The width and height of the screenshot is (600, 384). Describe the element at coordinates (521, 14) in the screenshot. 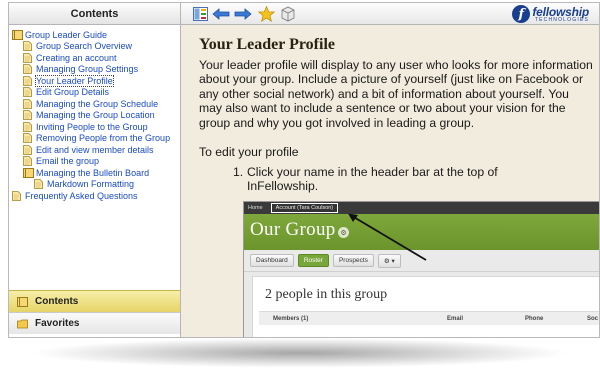

I see `logo-mark: f` at that location.